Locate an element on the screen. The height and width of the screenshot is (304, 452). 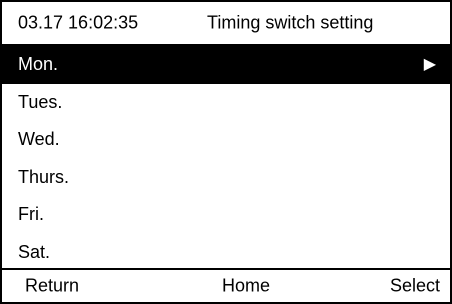
softkey-bar: Return Home Select is located at coordinates (226, 285).